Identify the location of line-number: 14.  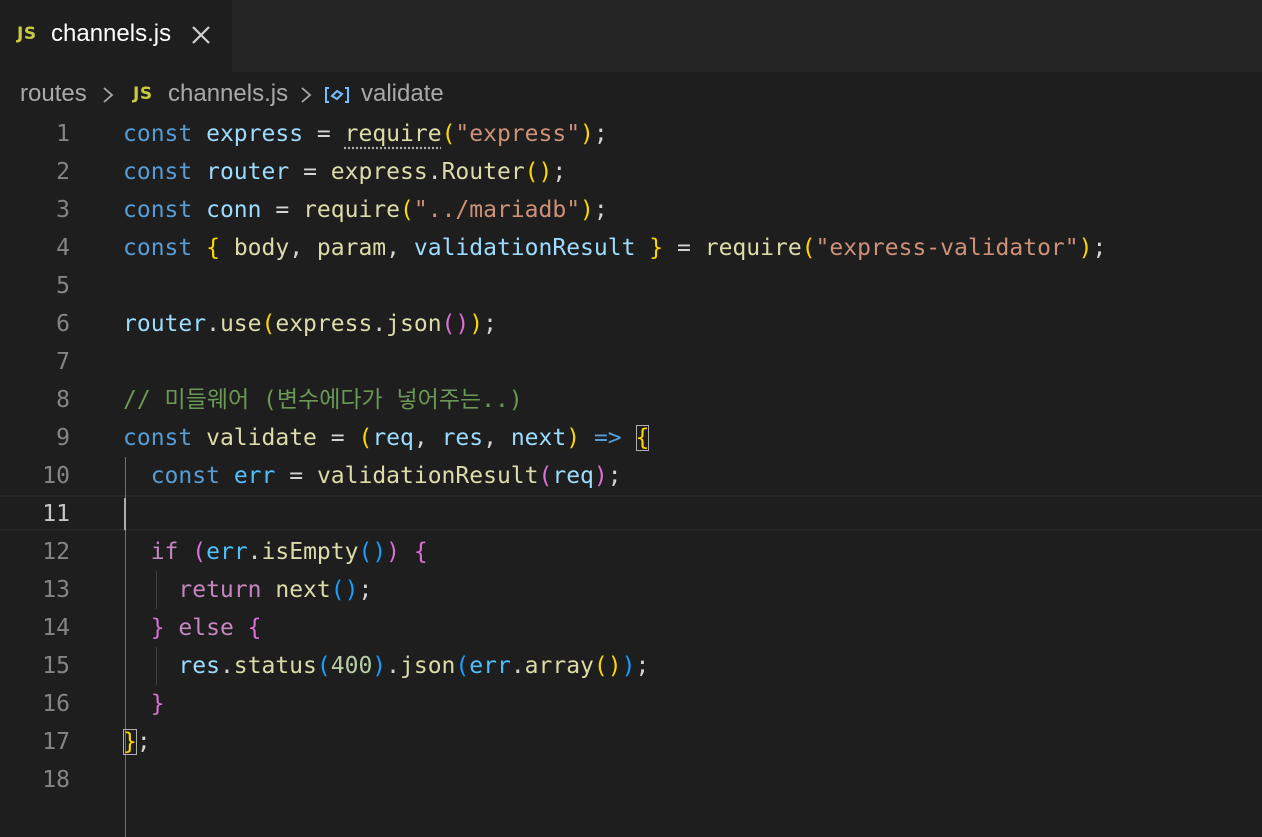
(56, 628).